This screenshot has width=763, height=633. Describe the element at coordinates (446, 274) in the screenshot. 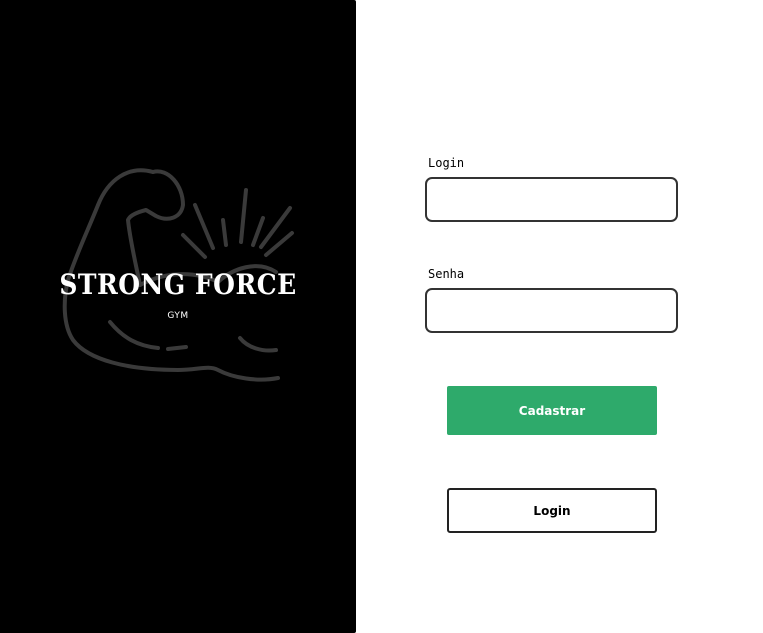

I see `password-field-label: Senha` at that location.